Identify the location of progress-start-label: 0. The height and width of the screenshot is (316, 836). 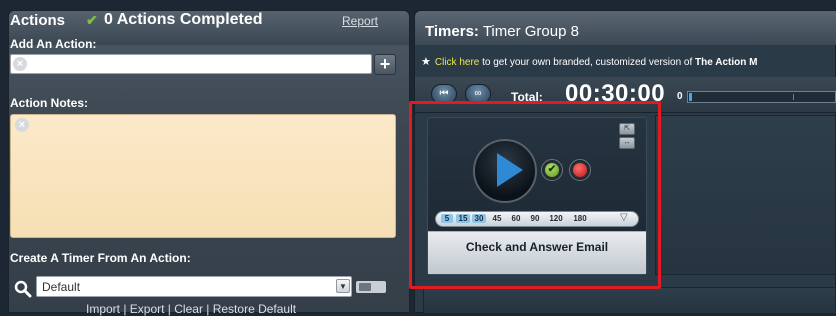
(680, 96).